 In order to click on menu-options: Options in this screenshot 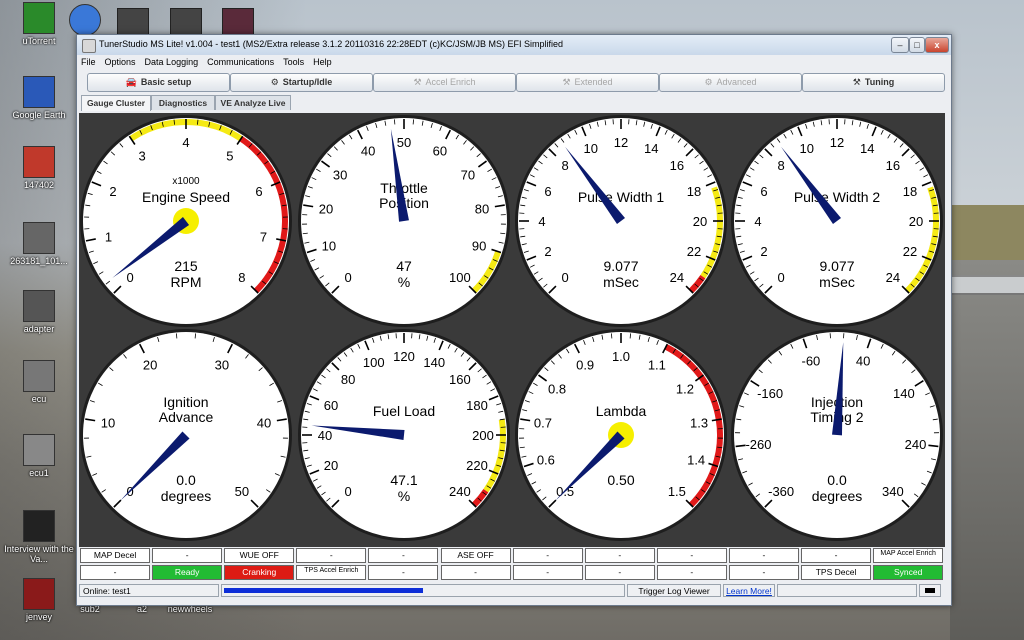, I will do `click(120, 62)`.